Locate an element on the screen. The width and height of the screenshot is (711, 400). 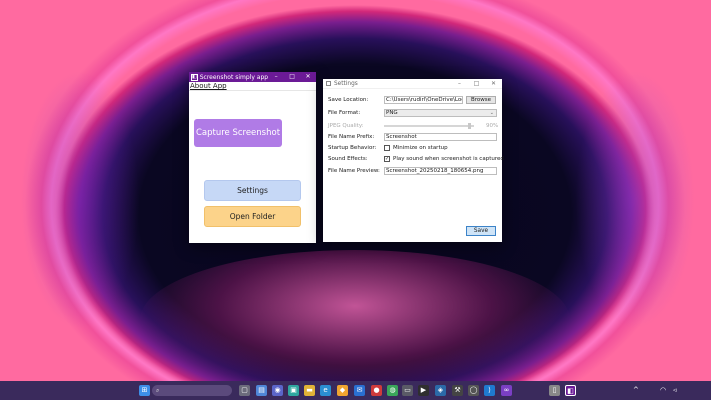
file-explorer-icon: ▣ is located at coordinates (293, 390).